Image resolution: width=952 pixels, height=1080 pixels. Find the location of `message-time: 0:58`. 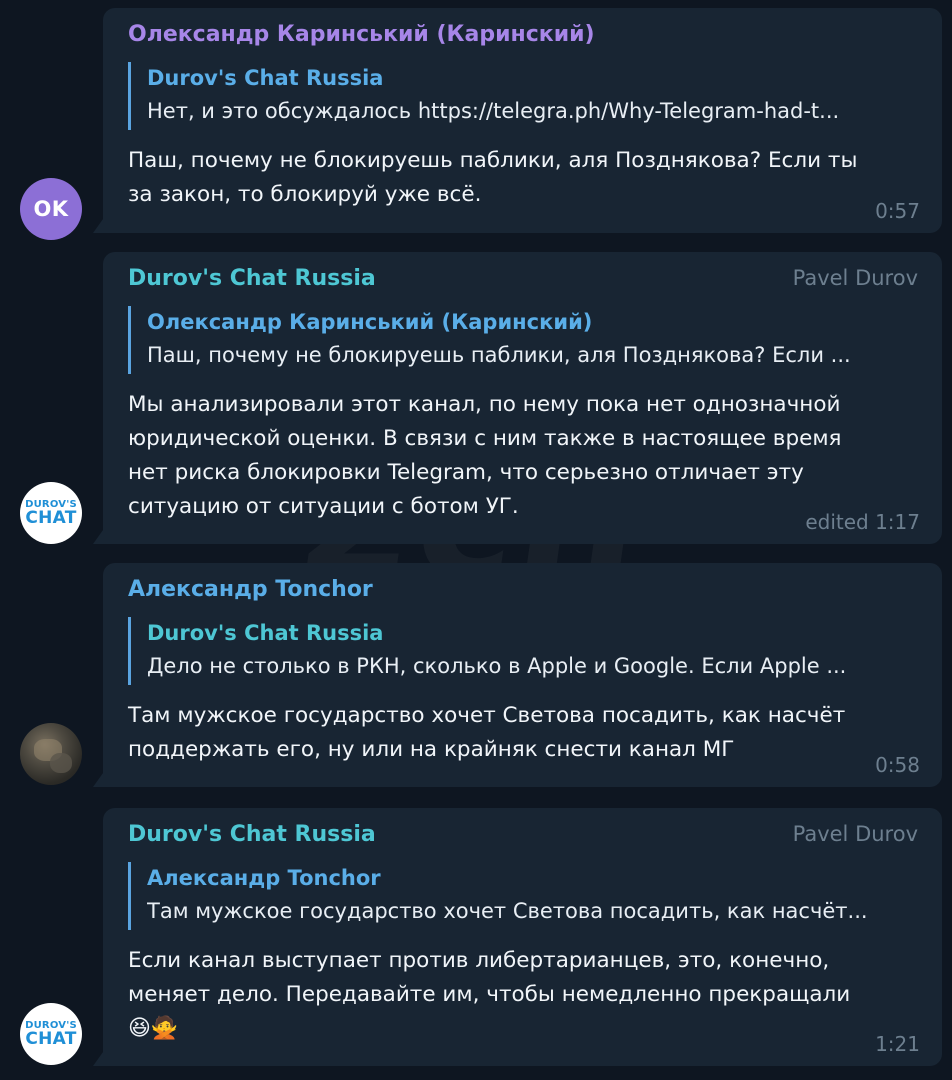

message-time: 0:58 is located at coordinates (897, 765).